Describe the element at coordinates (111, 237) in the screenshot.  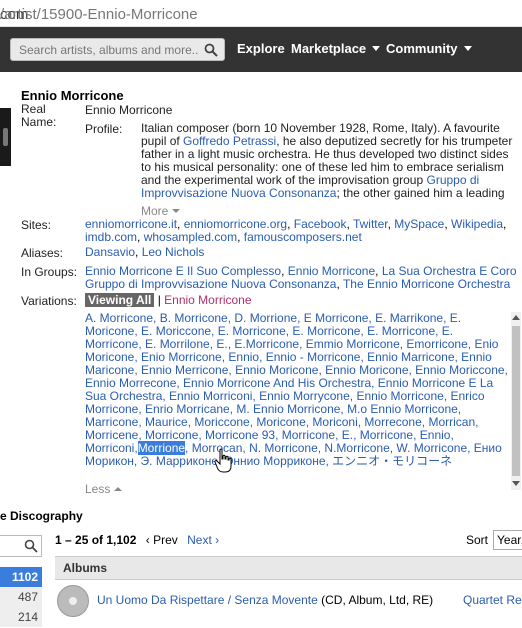
I see `site-link: imdb.com` at that location.